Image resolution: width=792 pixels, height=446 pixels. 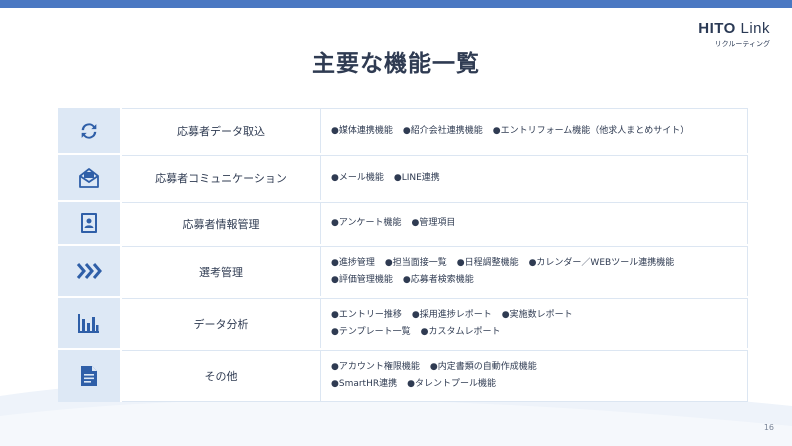 What do you see at coordinates (433, 223) in the screenshot?
I see `feature-item: ●管理項目` at bounding box center [433, 223].